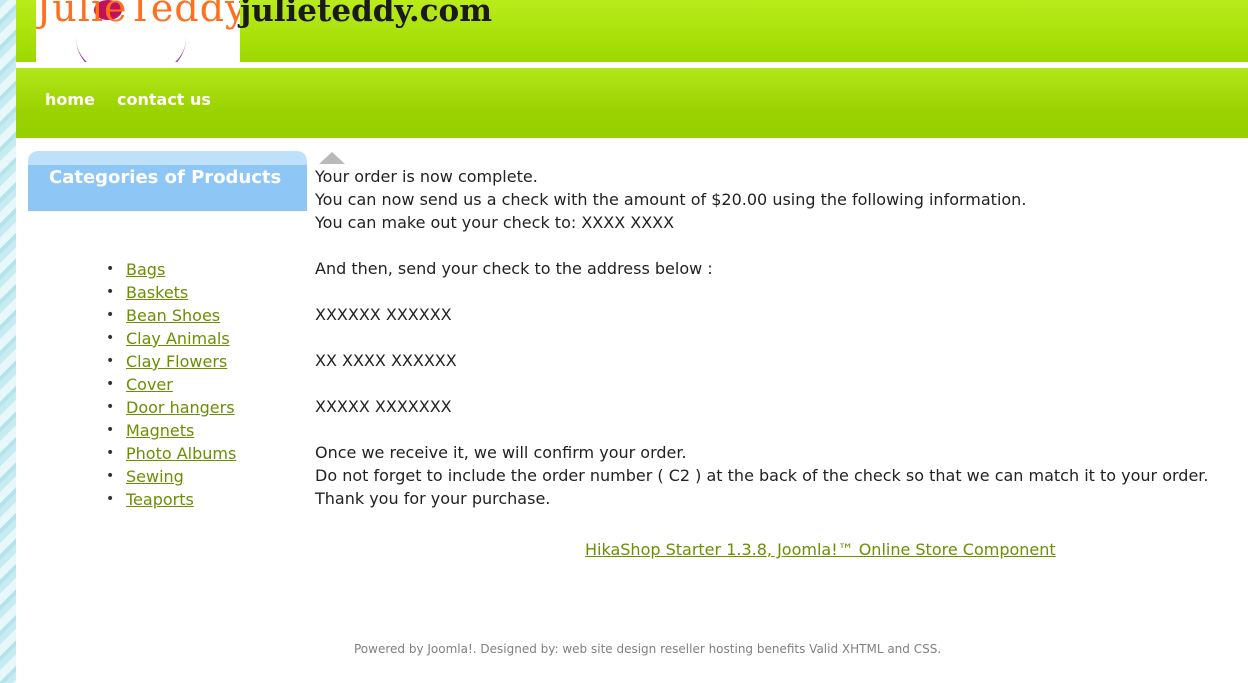 The image size is (1248, 683). Describe the element at coordinates (632, 103) in the screenshot. I see `nav-bar: home contact us` at that location.